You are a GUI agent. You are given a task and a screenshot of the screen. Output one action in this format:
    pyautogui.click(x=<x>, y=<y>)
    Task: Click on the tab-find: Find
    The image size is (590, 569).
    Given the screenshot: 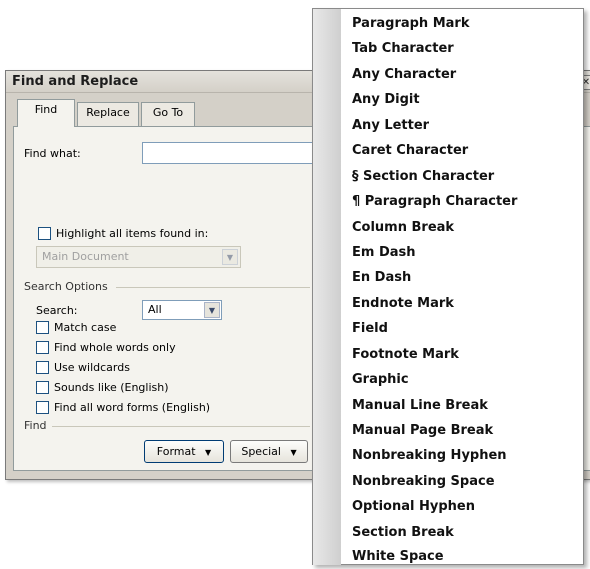 What is the action you would take?
    pyautogui.click(x=46, y=113)
    